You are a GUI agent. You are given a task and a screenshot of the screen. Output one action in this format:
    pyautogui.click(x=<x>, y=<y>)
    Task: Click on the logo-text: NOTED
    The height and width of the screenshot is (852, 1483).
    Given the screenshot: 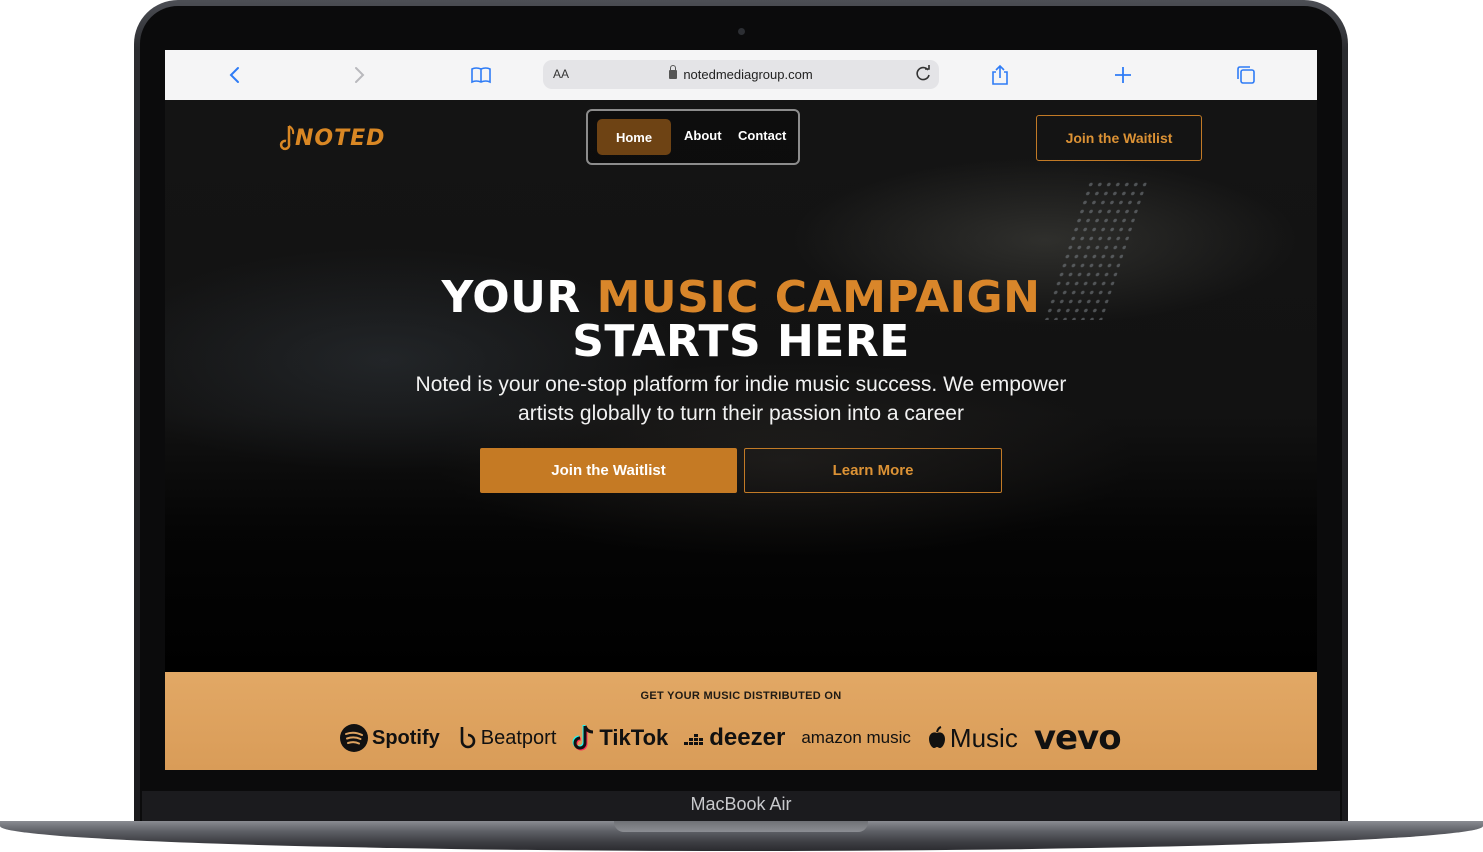 What is the action you would take?
    pyautogui.click(x=340, y=138)
    